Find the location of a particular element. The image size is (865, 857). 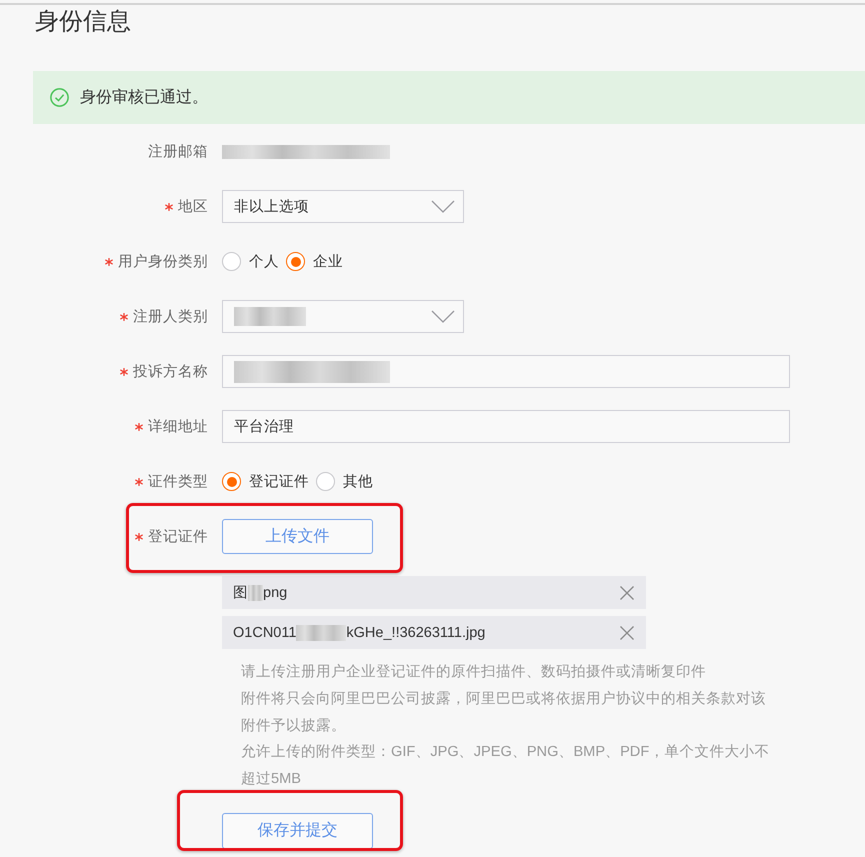

radio-option: 企业 is located at coordinates (314, 261).